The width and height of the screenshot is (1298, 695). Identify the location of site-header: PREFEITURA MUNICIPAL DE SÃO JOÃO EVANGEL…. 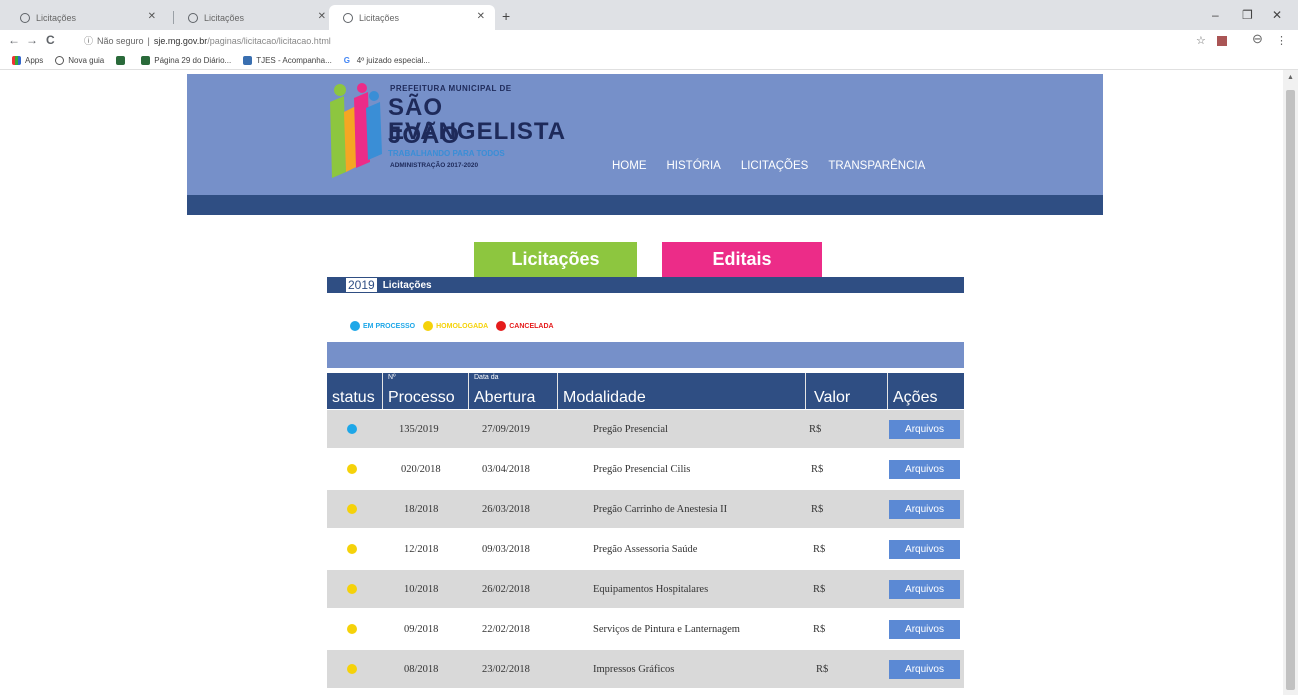
(645, 134).